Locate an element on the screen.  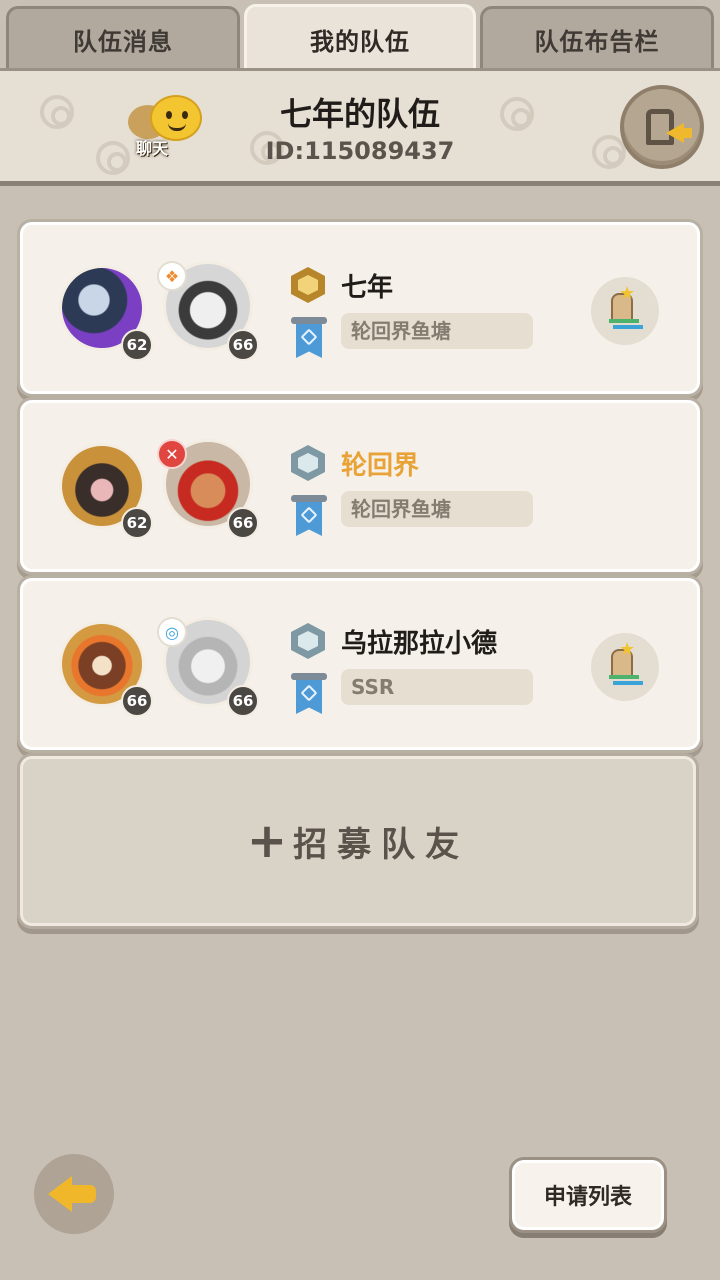
application-list-button: 申请列表 is located at coordinates (588, 1195).